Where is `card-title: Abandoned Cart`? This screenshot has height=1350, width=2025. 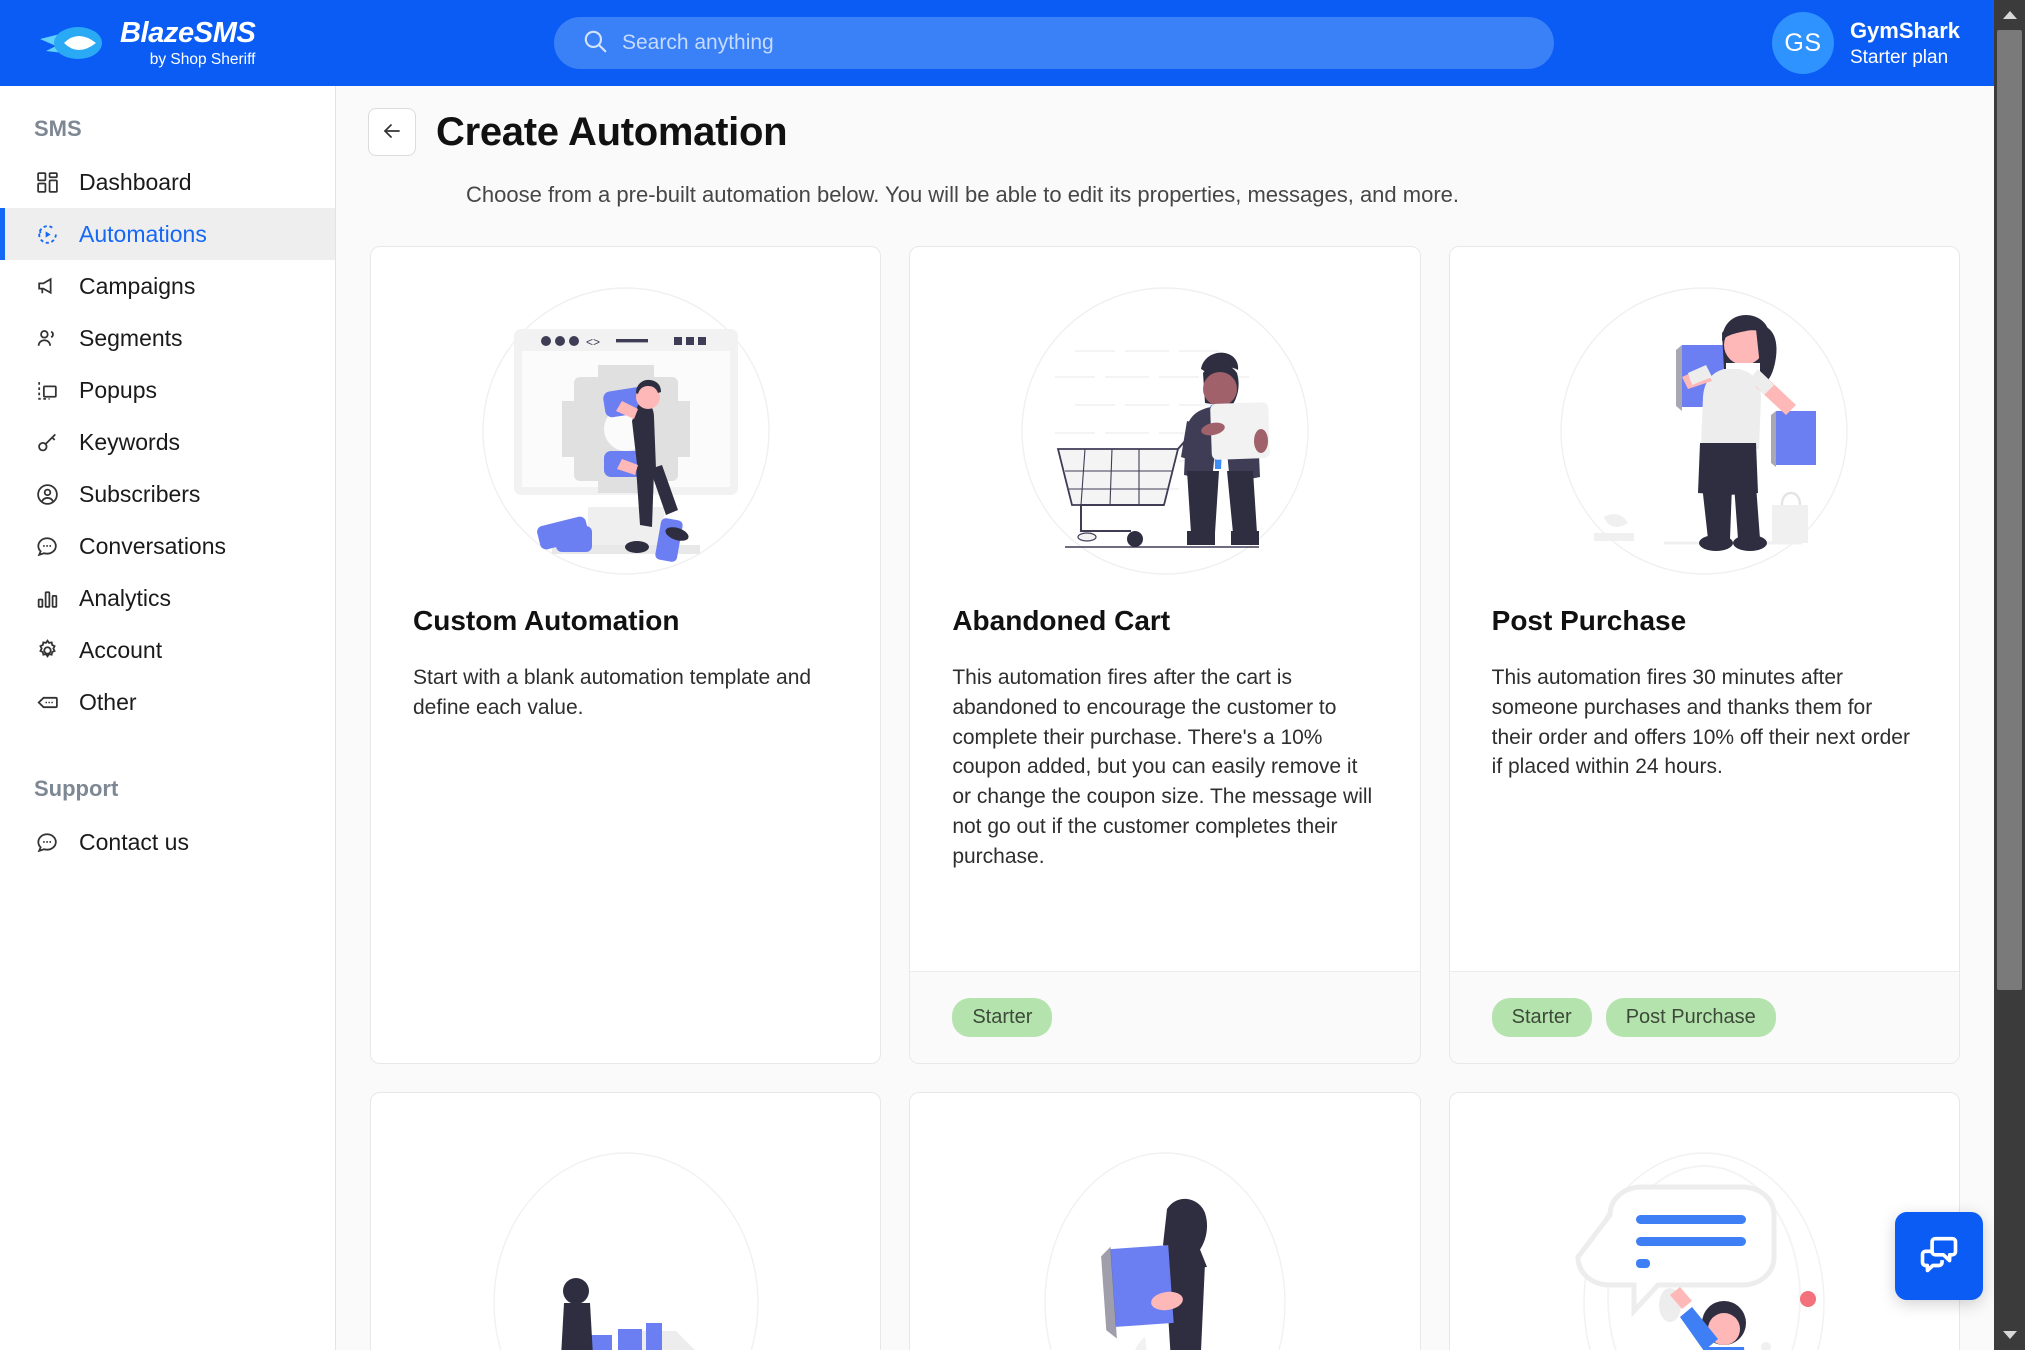 card-title: Abandoned Cart is located at coordinates (1061, 620).